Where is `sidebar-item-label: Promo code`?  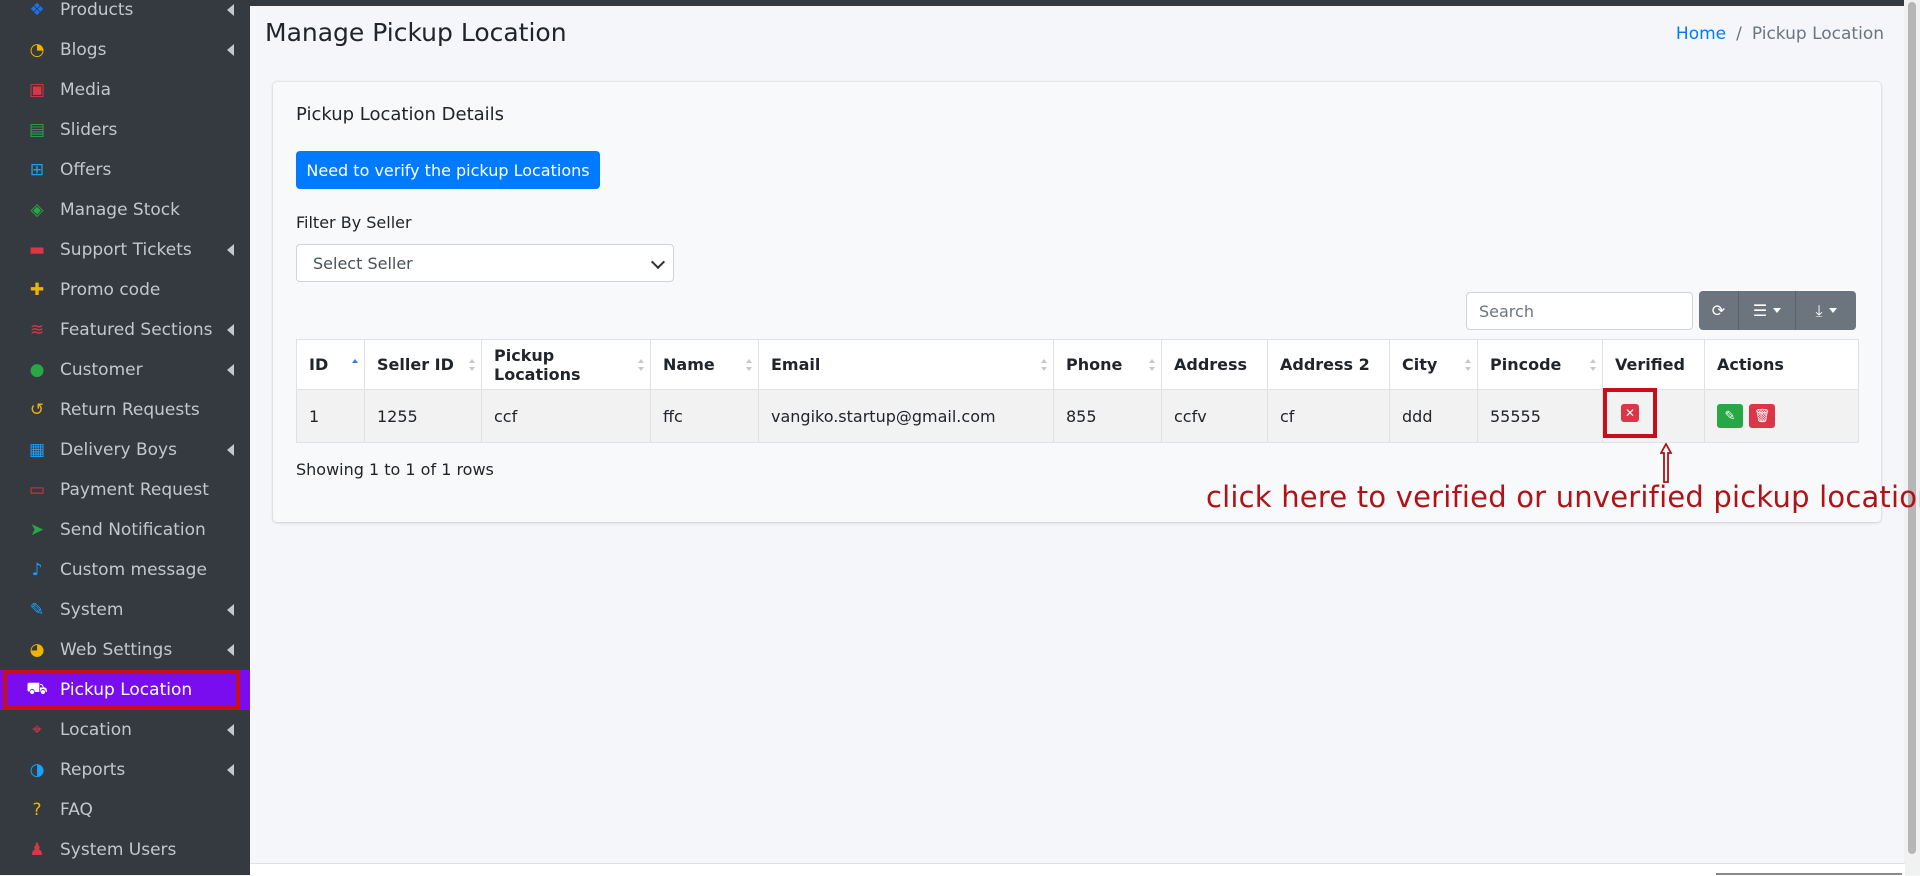
sidebar-item-label: Promo code is located at coordinates (110, 290).